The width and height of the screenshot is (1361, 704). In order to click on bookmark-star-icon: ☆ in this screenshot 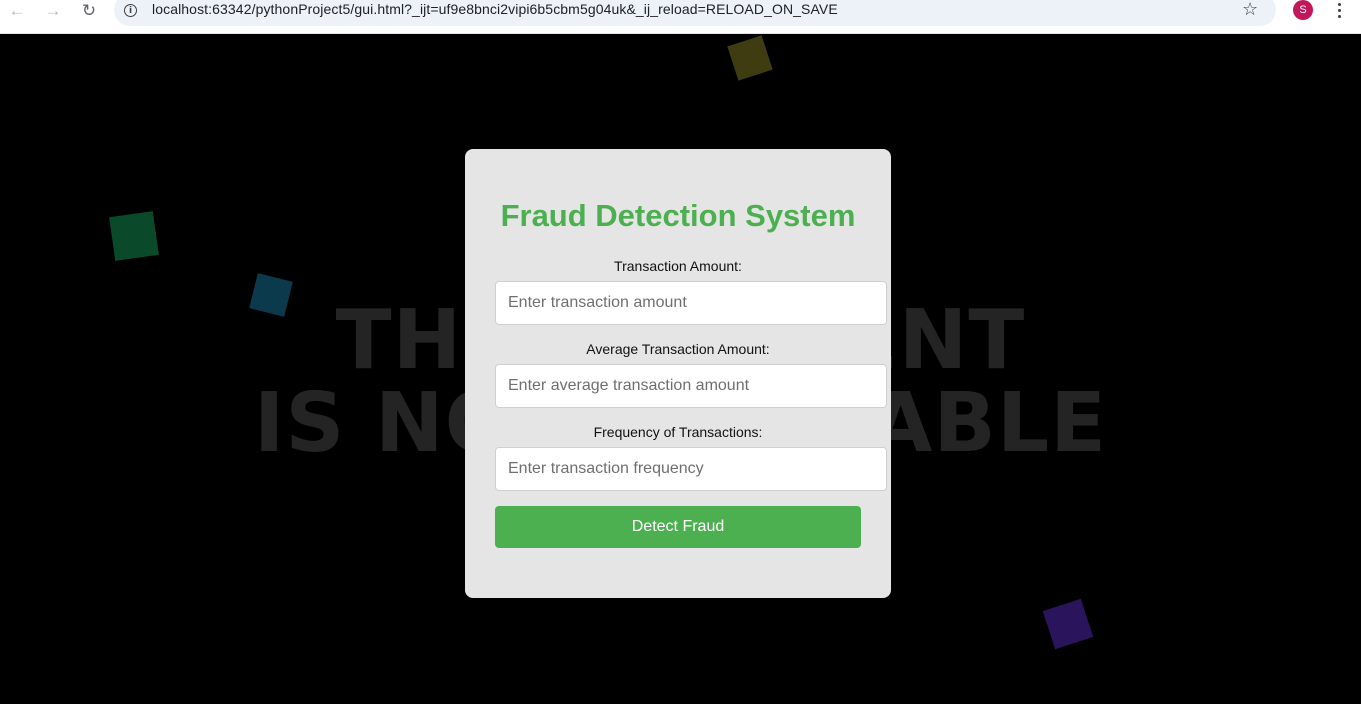, I will do `click(1250, 9)`.